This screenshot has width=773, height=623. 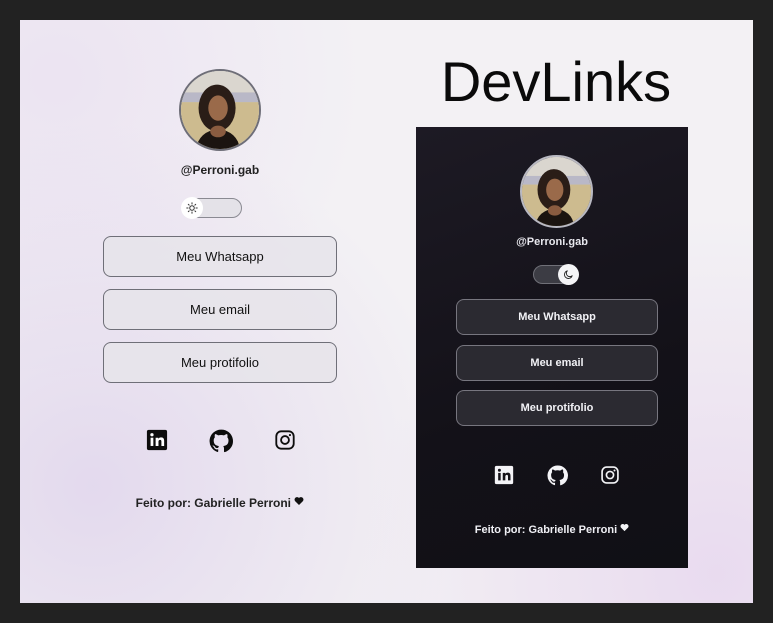 I want to click on moon-icon, so click(x=568, y=274).